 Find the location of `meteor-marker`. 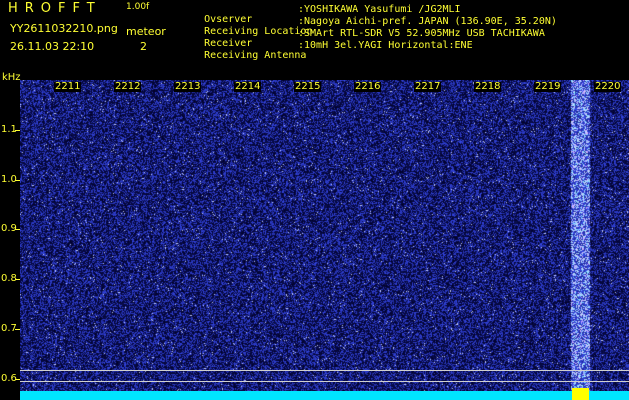

meteor-marker is located at coordinates (580, 394).